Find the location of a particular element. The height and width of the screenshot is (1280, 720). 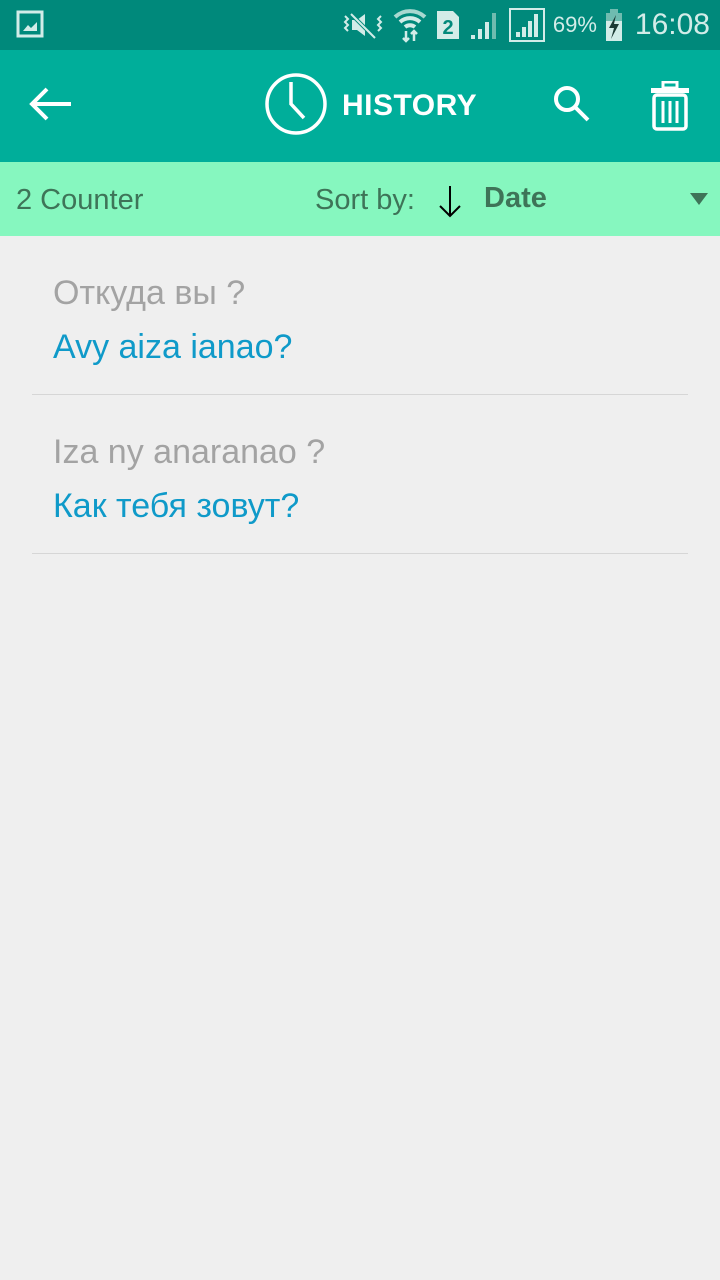

history-item: Iza ny anaranao ? Как тебя зовут? is located at coordinates (360, 474).